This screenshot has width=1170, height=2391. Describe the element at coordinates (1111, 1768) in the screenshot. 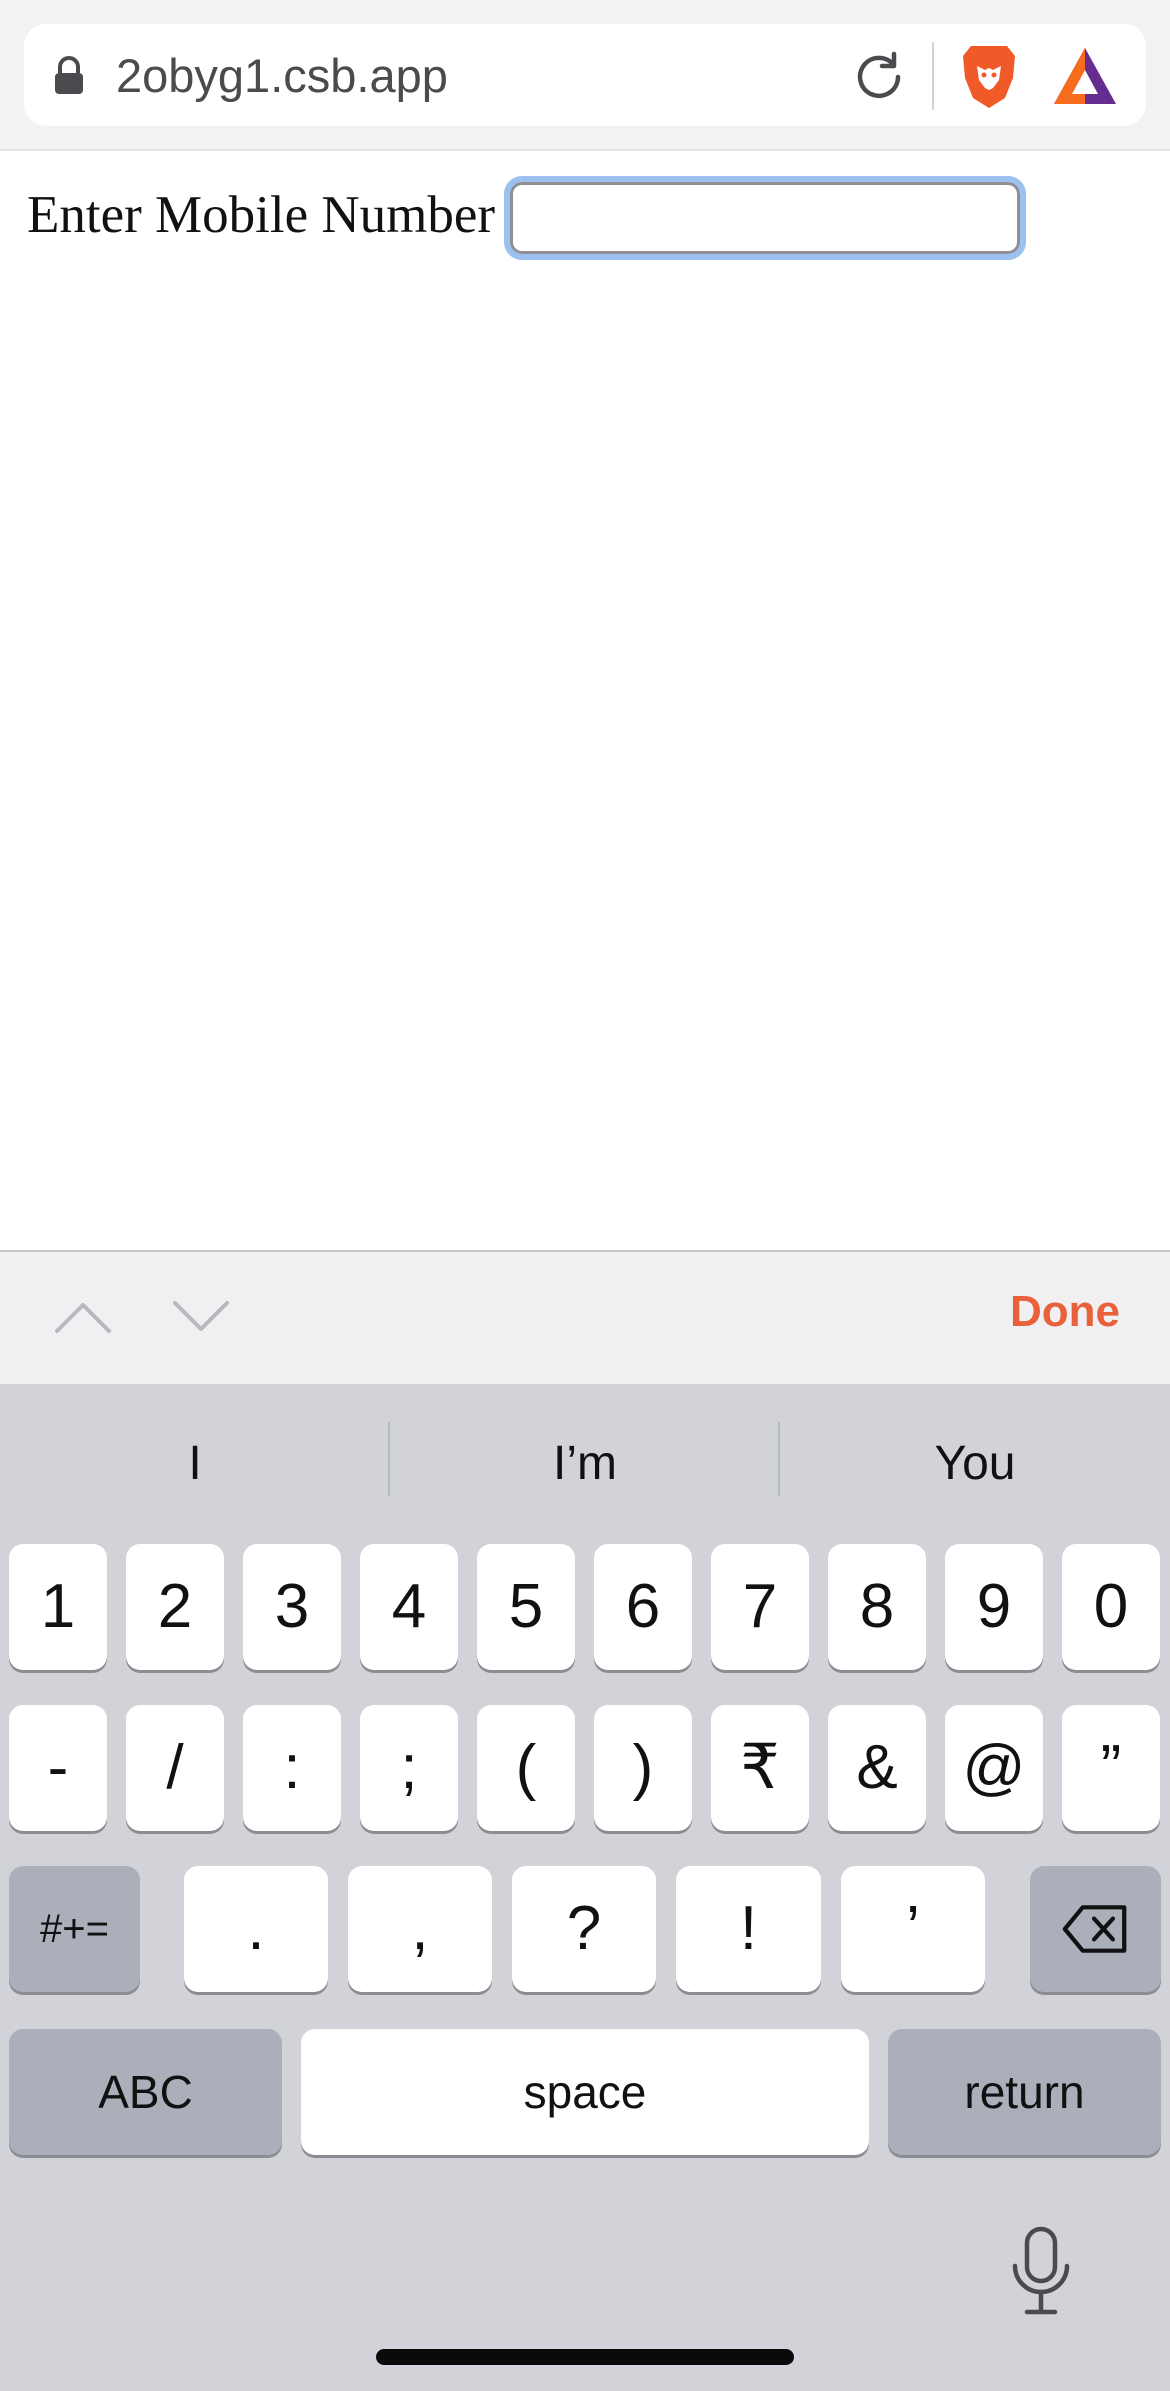

I see `key-quote: ”` at that location.